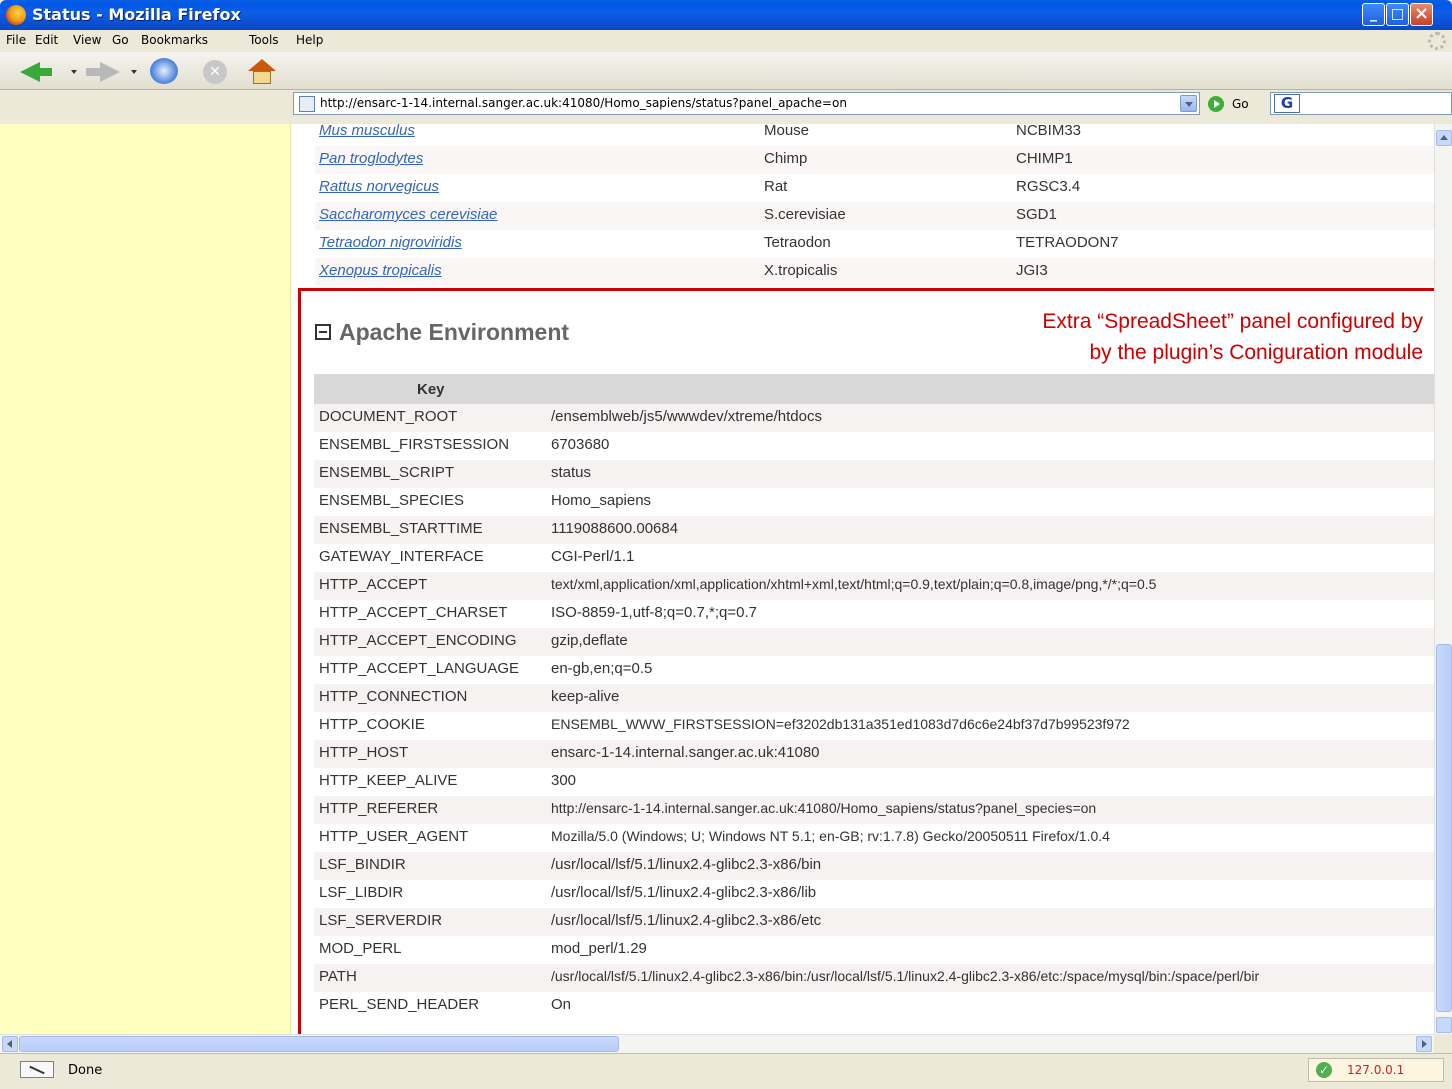 The width and height of the screenshot is (1452, 1089). I want to click on vertical-scrollbar, so click(1443, 579).